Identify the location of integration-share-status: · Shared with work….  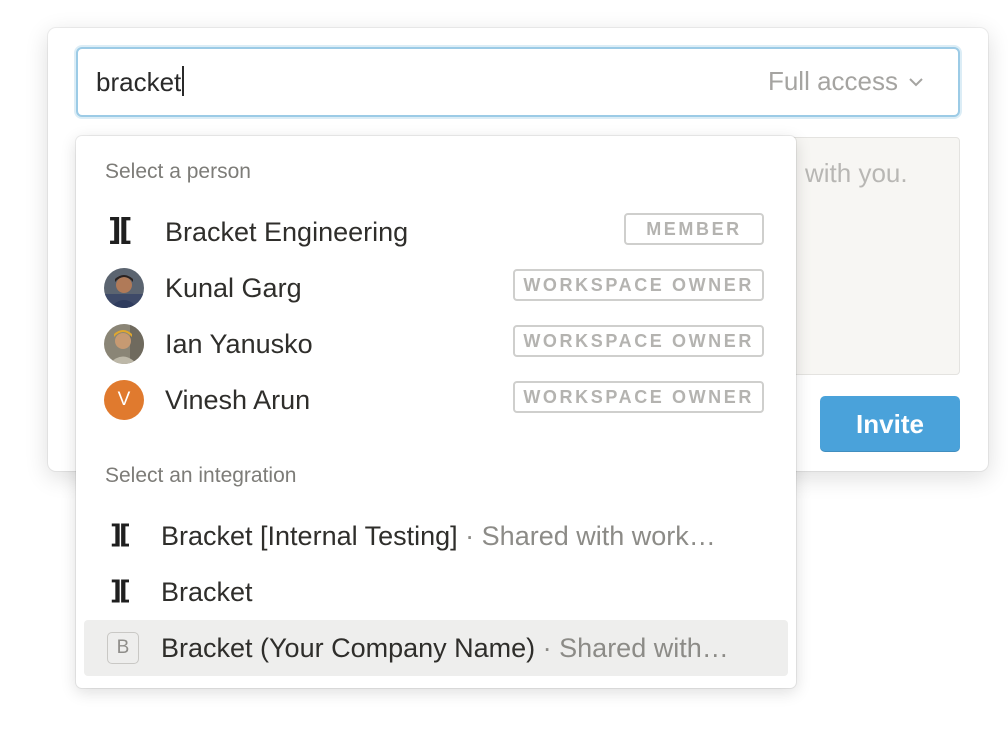
(586, 536).